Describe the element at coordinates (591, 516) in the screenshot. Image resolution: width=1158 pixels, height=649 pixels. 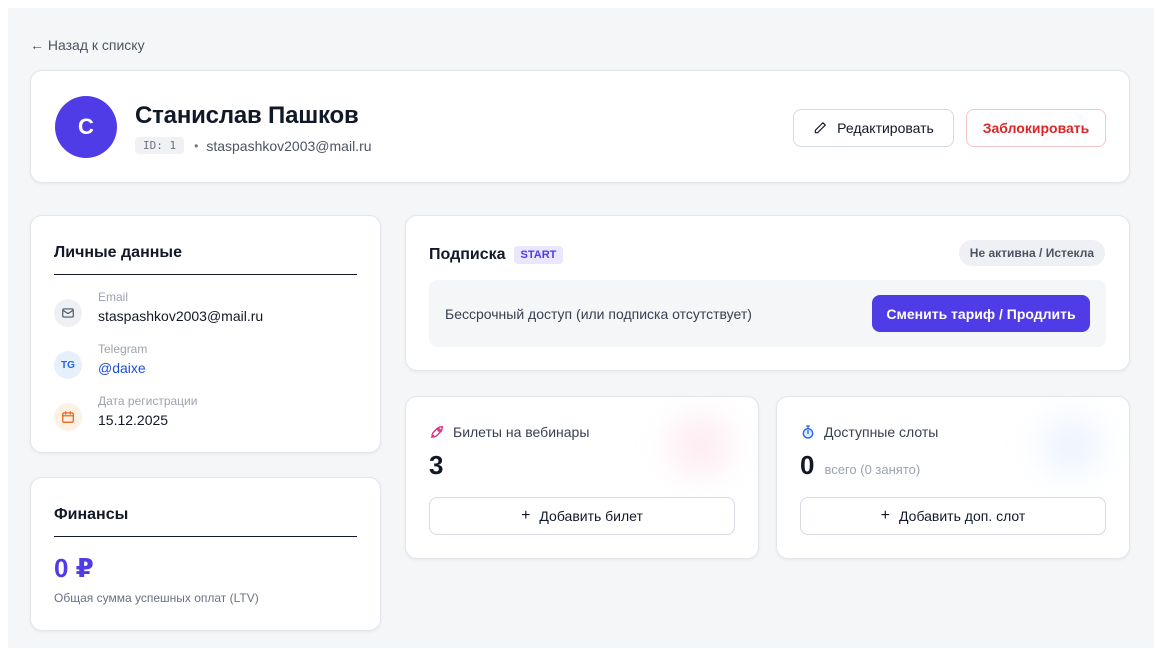
I see `add-ticket-label: Добавить билет` at that location.